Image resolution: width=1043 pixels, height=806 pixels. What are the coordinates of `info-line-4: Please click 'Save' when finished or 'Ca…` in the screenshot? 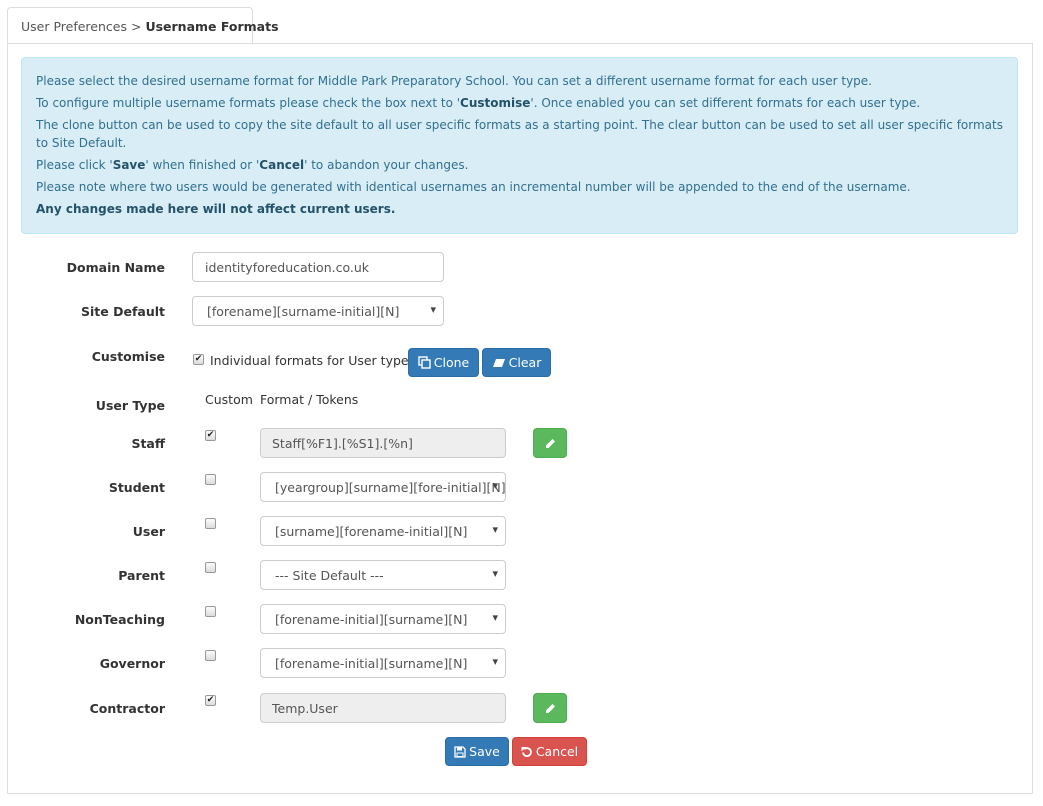 It's located at (252, 165).